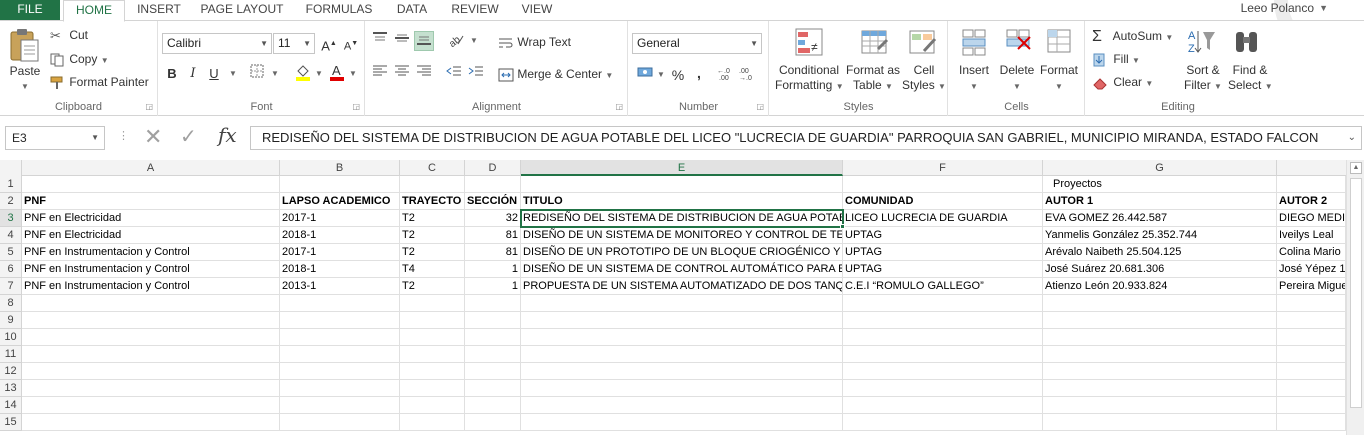 The width and height of the screenshot is (1364, 435). What do you see at coordinates (11, 371) in the screenshot?
I see `row-header: 12` at bounding box center [11, 371].